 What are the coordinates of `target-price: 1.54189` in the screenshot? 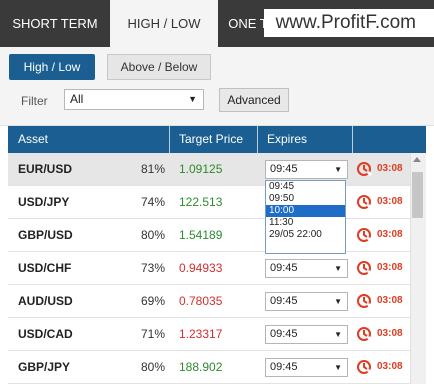 It's located at (201, 235).